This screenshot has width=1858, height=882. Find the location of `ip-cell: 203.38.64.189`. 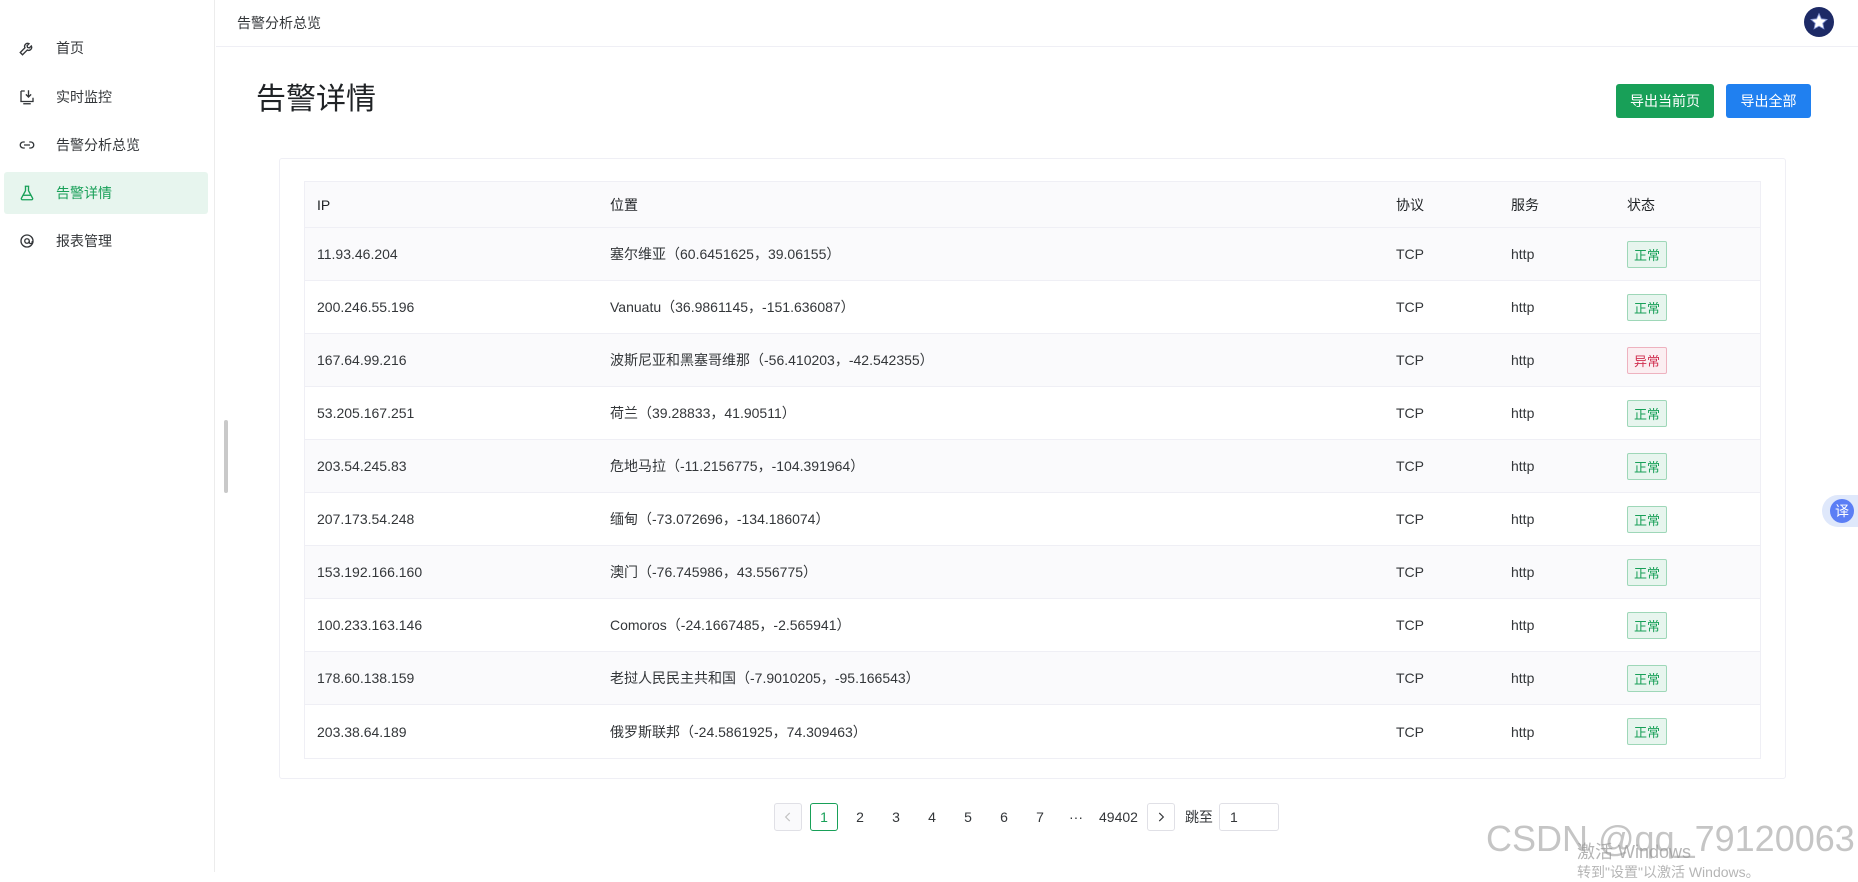

ip-cell: 203.38.64.189 is located at coordinates (362, 731).